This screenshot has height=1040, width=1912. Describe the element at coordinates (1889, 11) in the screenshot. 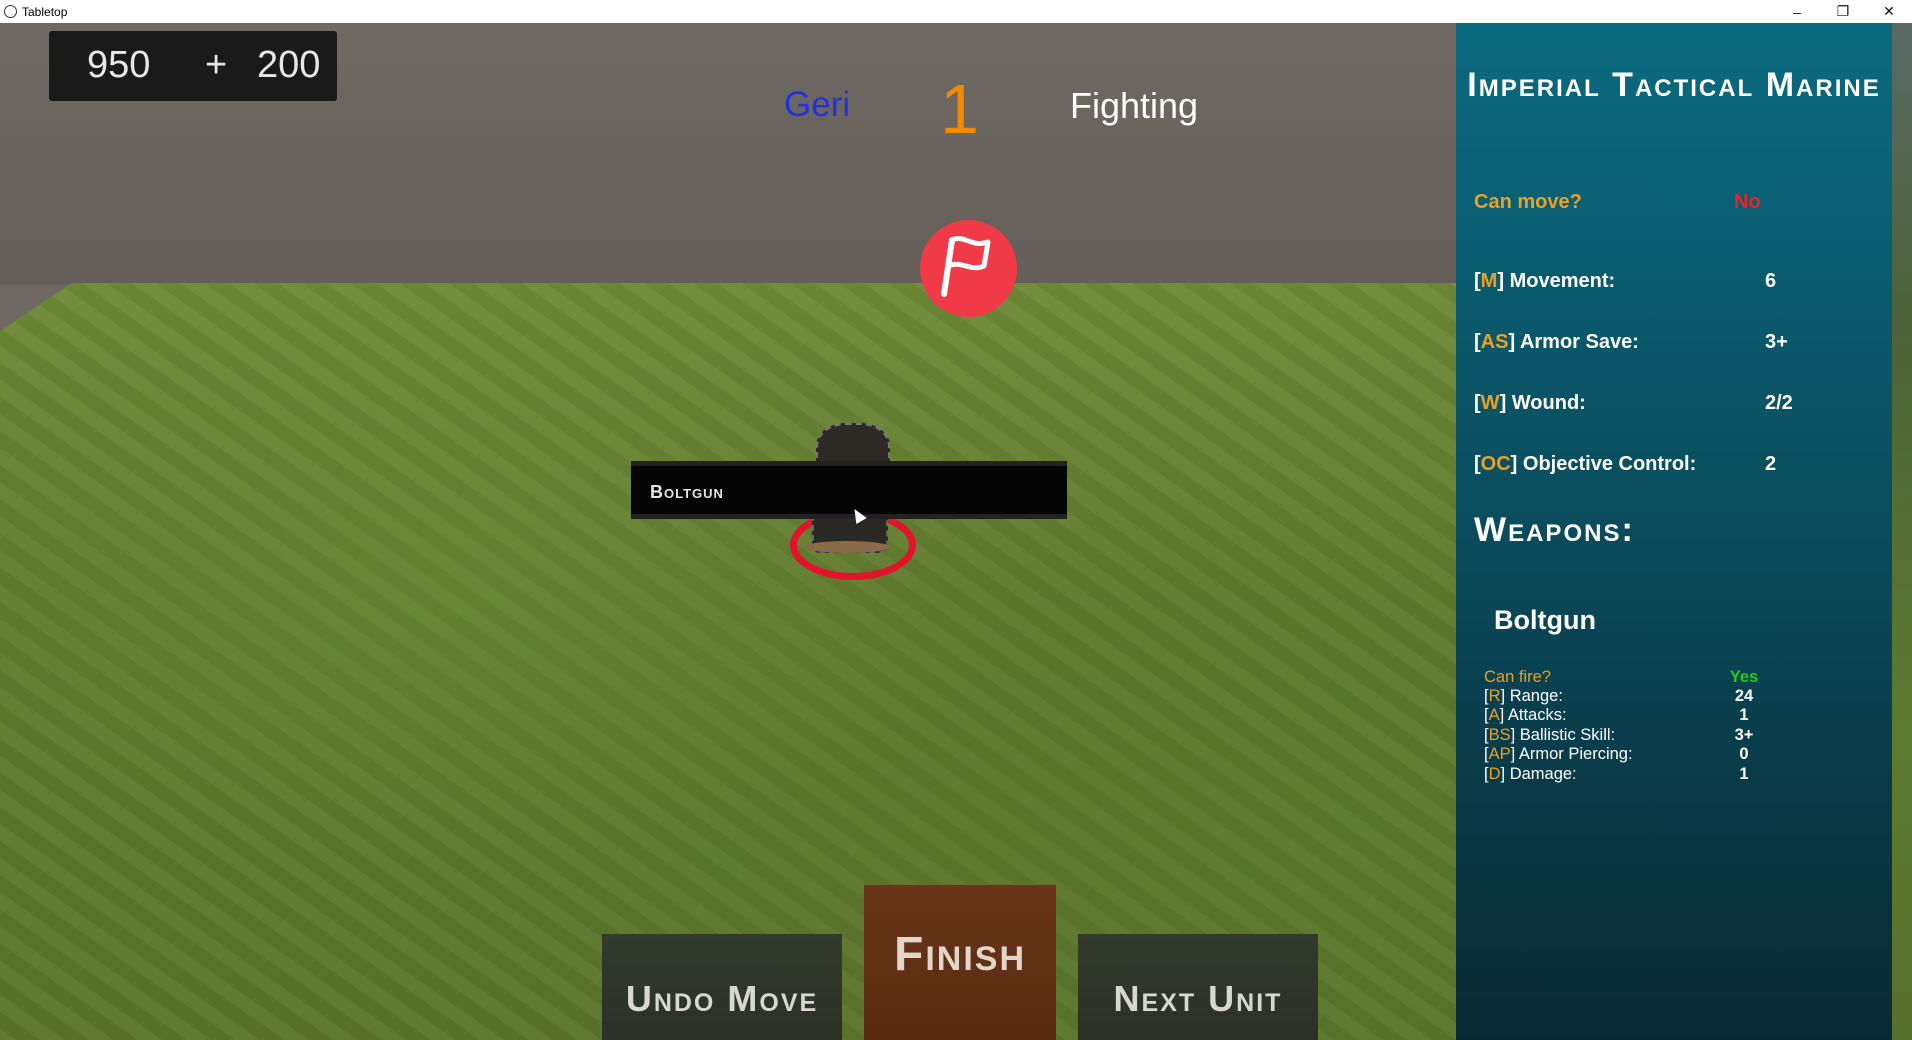

I see `close-button: ✕` at that location.